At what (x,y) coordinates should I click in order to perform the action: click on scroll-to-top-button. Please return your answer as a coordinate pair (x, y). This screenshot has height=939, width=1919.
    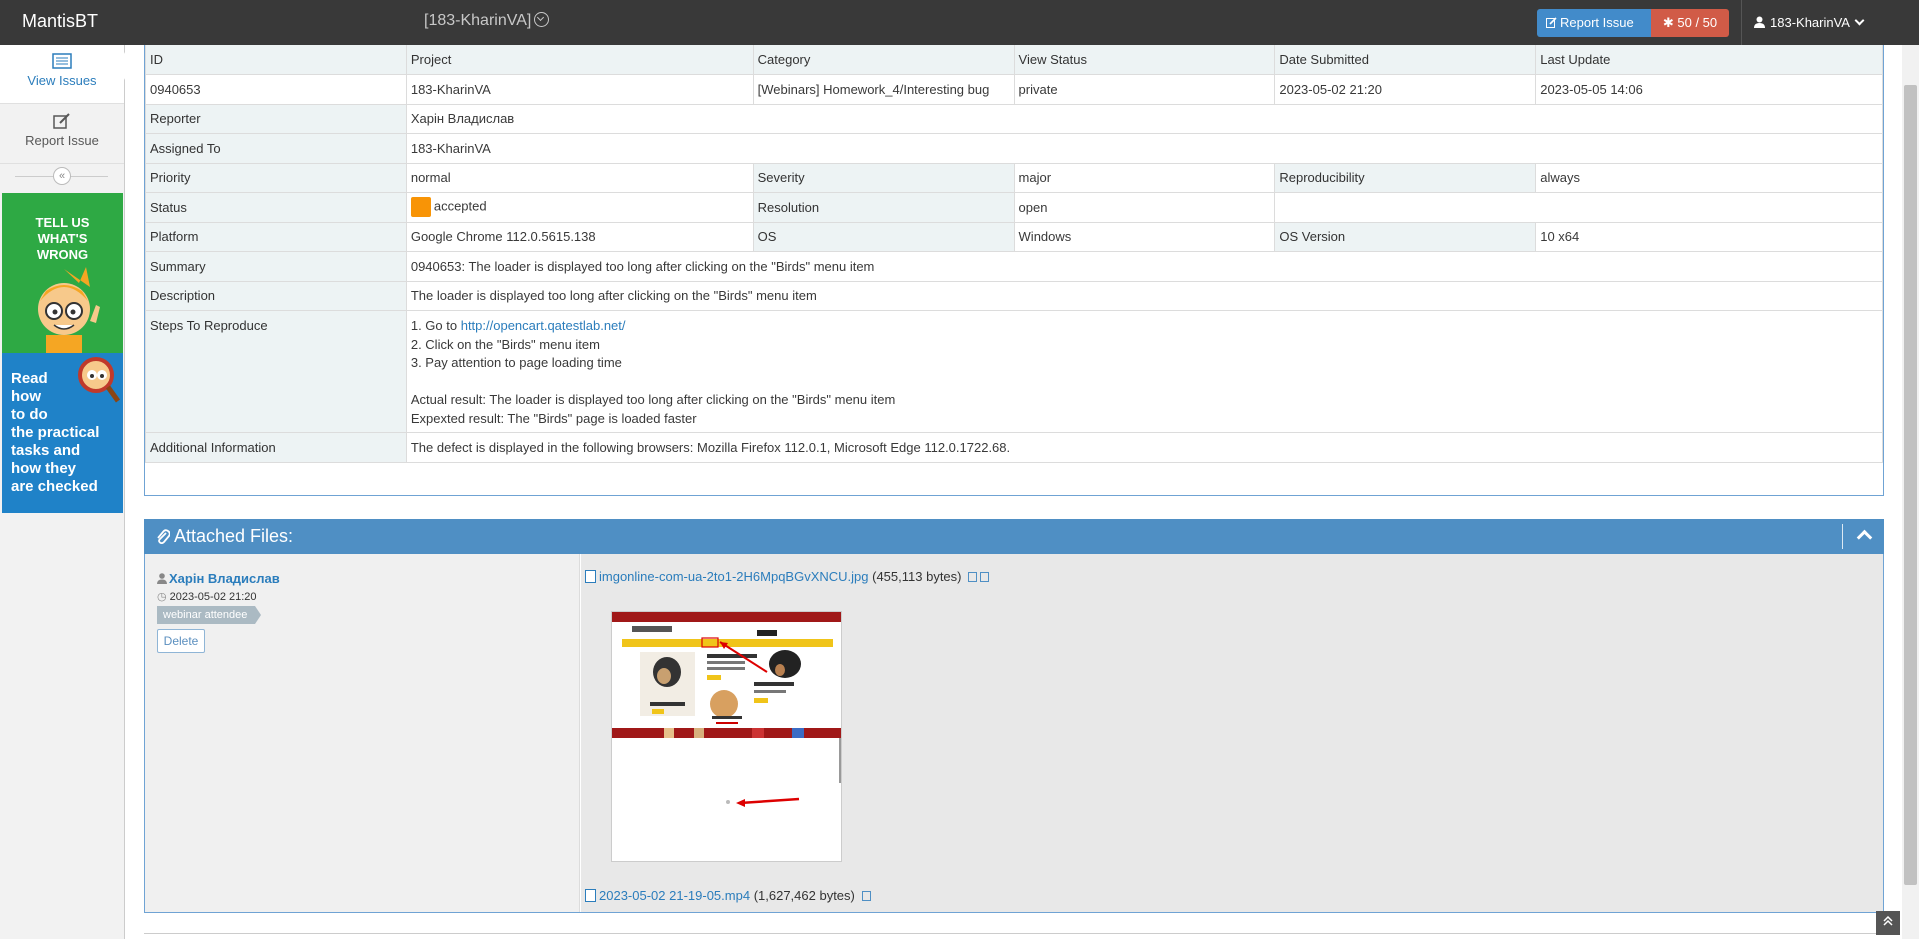
    Looking at the image, I should click on (1888, 923).